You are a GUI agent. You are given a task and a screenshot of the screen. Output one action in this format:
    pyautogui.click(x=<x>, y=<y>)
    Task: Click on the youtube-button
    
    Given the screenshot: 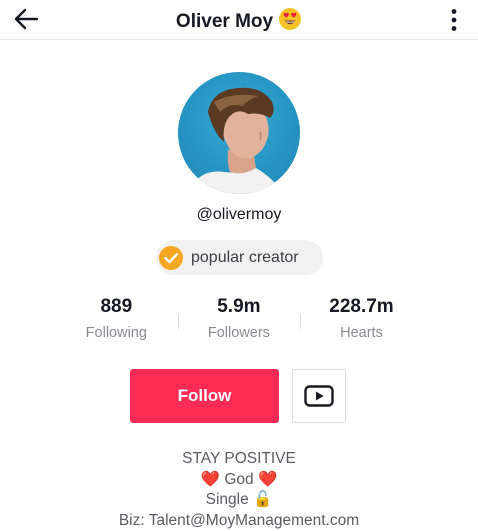 What is the action you would take?
    pyautogui.click(x=319, y=396)
    